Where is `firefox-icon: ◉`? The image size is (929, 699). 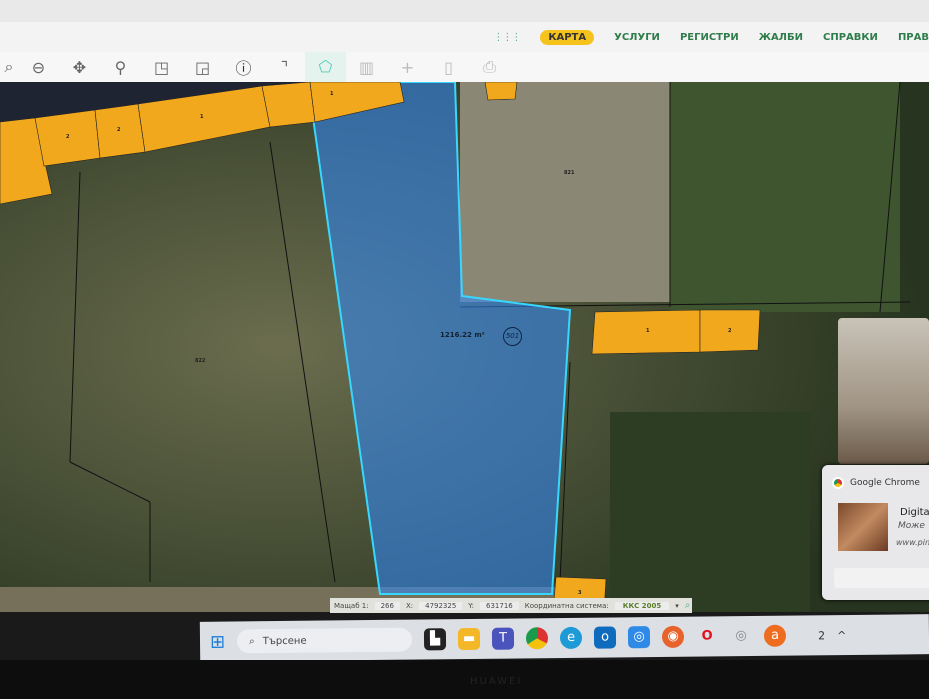
firefox-icon: ◉ is located at coordinates (673, 636).